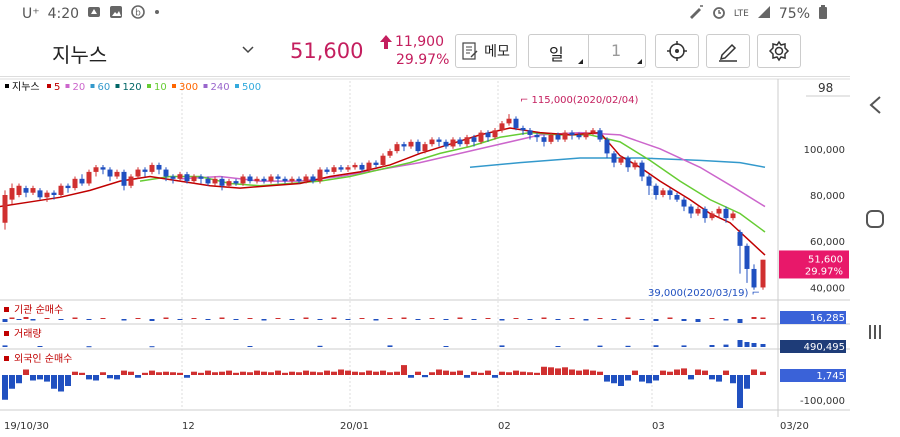 This screenshot has width=900, height=437. What do you see at coordinates (827, 318) in the screenshot?
I see `institution-value: 16,285` at bounding box center [827, 318].